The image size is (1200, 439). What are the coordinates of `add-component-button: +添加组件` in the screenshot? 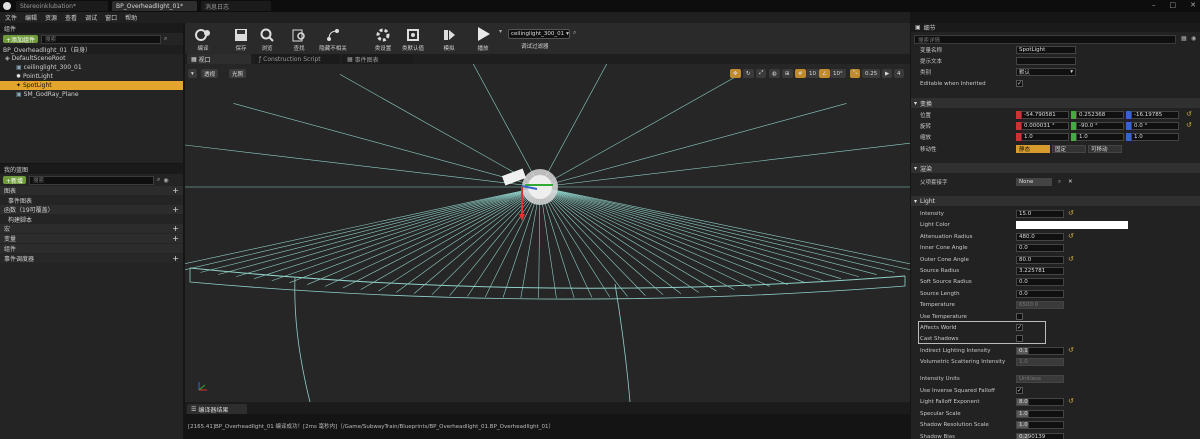 It's located at (21, 39).